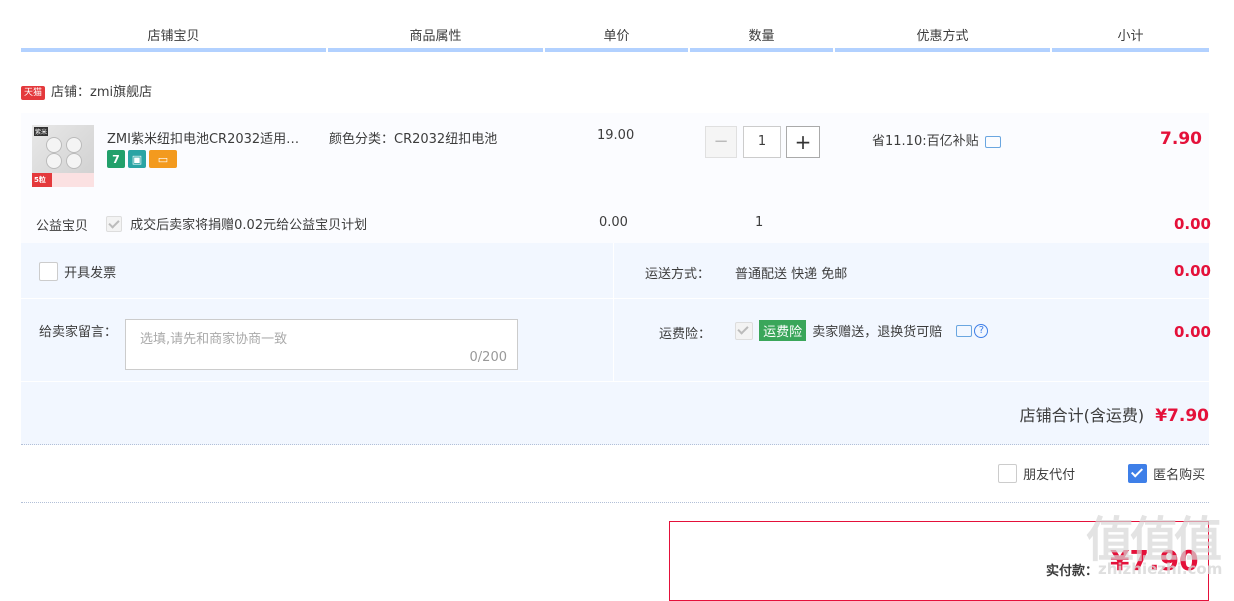 This screenshot has width=1234, height=601. Describe the element at coordinates (877, 332) in the screenshot. I see `insurance-text: 卖家赠送，退换货可赔` at that location.